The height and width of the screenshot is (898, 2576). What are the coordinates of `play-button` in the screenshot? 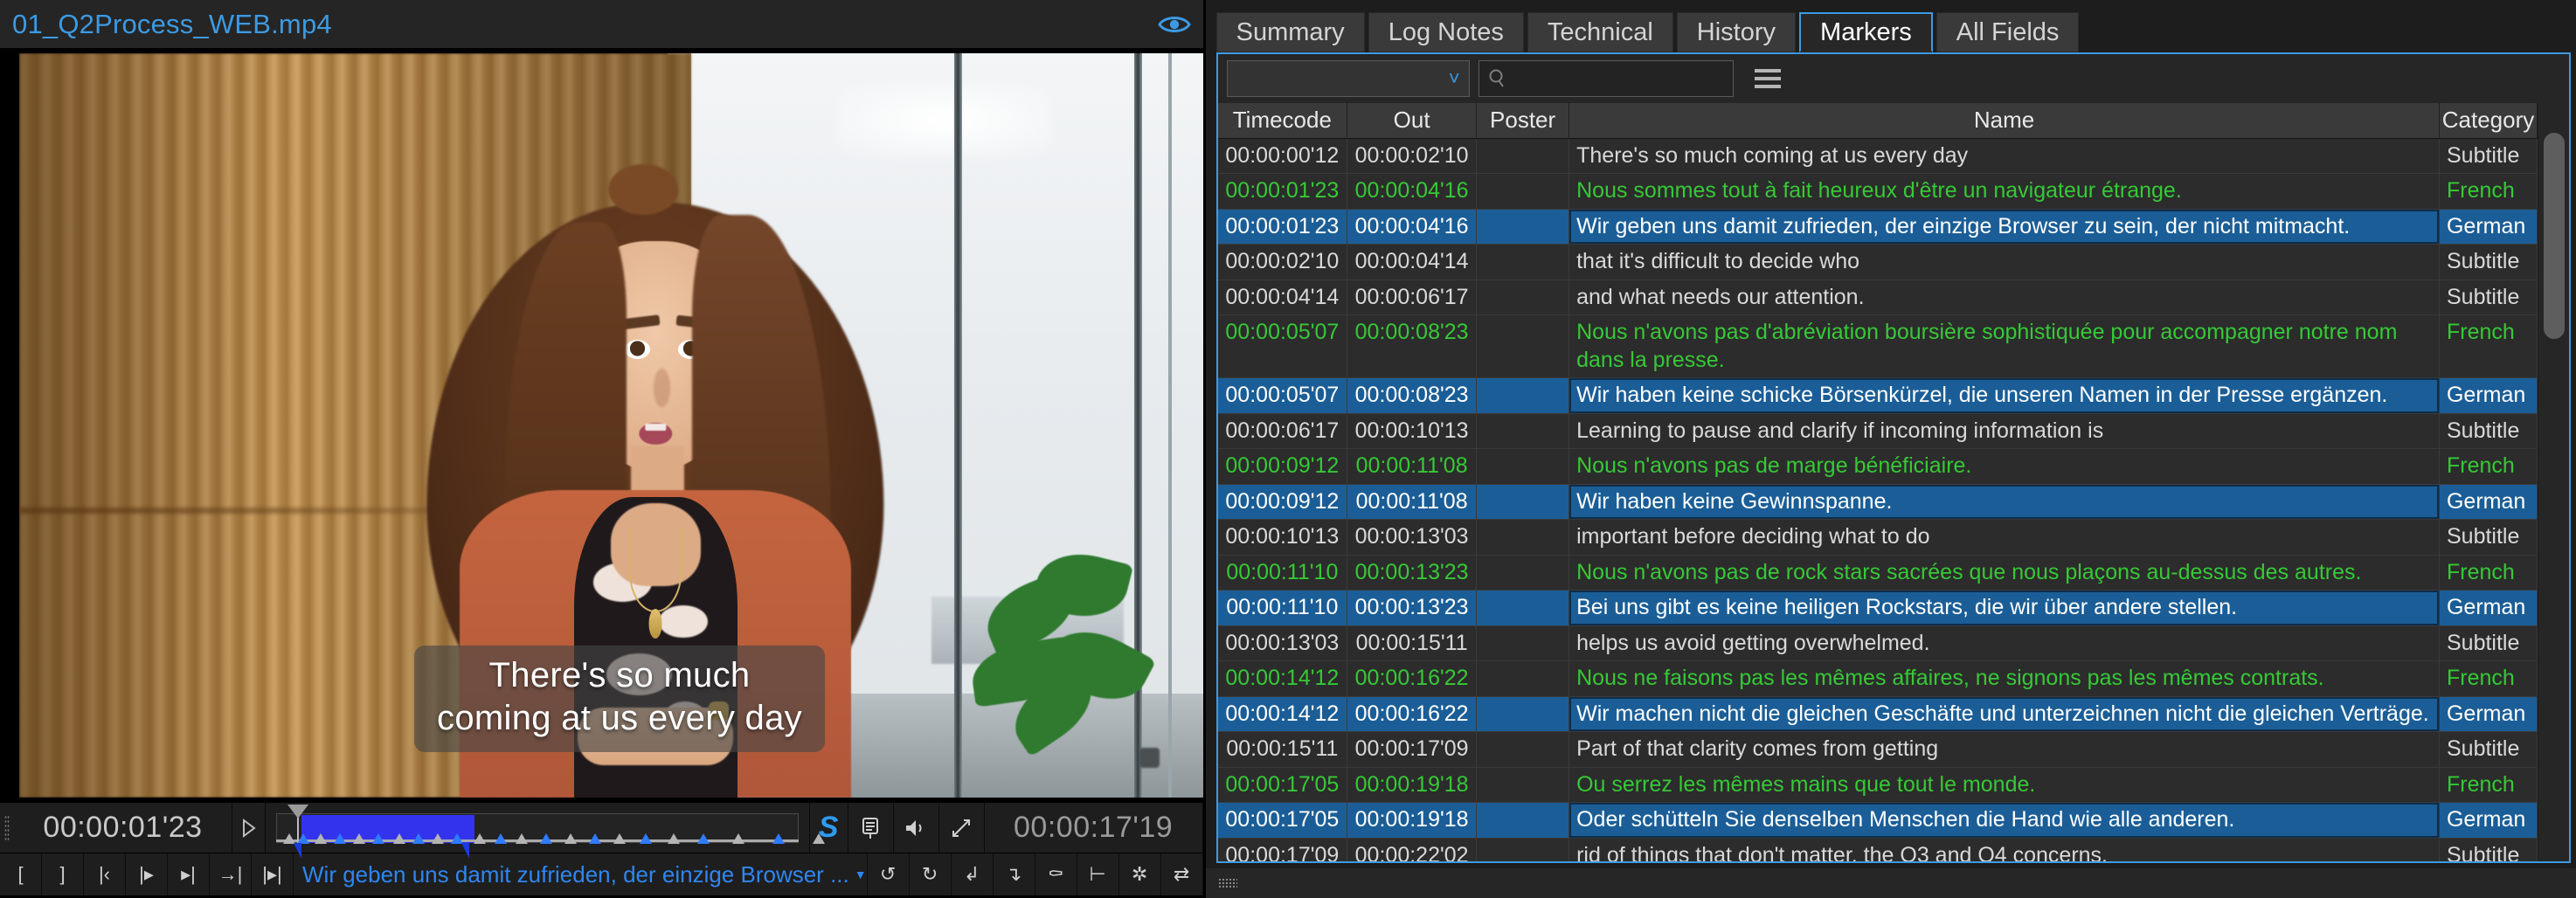 It's located at (249, 828).